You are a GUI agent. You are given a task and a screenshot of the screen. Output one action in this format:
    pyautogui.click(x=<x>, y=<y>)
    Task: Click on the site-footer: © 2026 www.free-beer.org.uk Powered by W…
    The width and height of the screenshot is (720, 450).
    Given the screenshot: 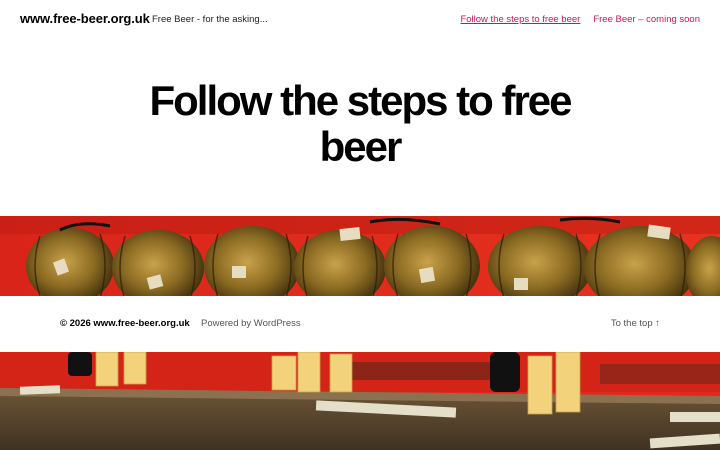 What is the action you would take?
    pyautogui.click(x=360, y=324)
    